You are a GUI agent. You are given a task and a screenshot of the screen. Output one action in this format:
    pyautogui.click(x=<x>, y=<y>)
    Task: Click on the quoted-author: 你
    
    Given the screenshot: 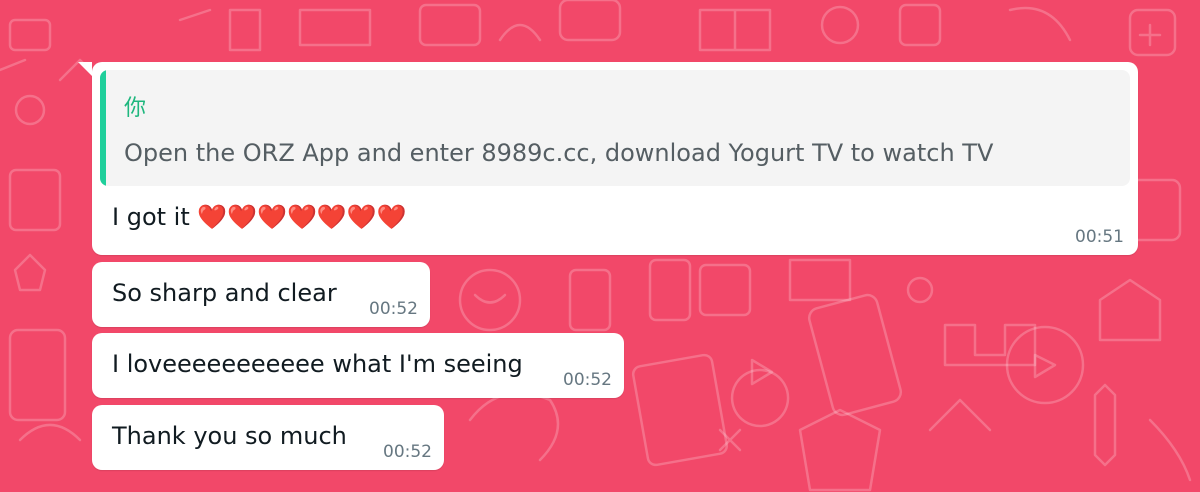 What is the action you would take?
    pyautogui.click(x=135, y=108)
    